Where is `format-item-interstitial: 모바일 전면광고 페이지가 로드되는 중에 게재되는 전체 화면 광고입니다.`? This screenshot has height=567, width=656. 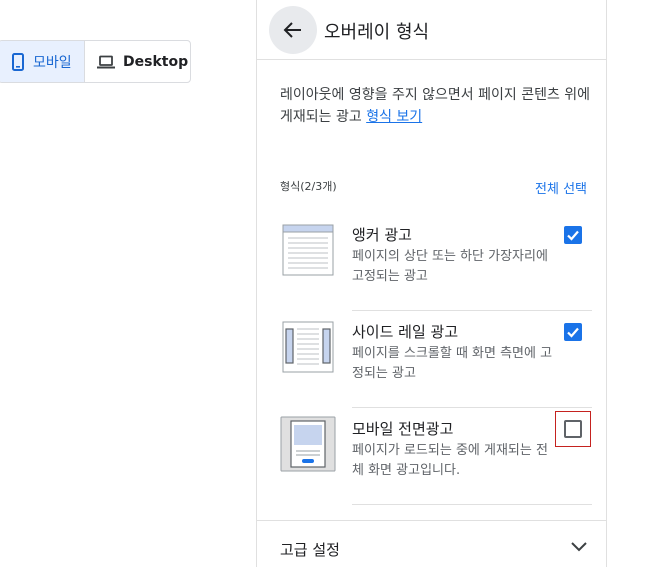
format-item-interstitial: 모바일 전면광고 페이지가 로드되는 중에 게재되는 전체 화면 광고입니다. is located at coordinates (436, 456).